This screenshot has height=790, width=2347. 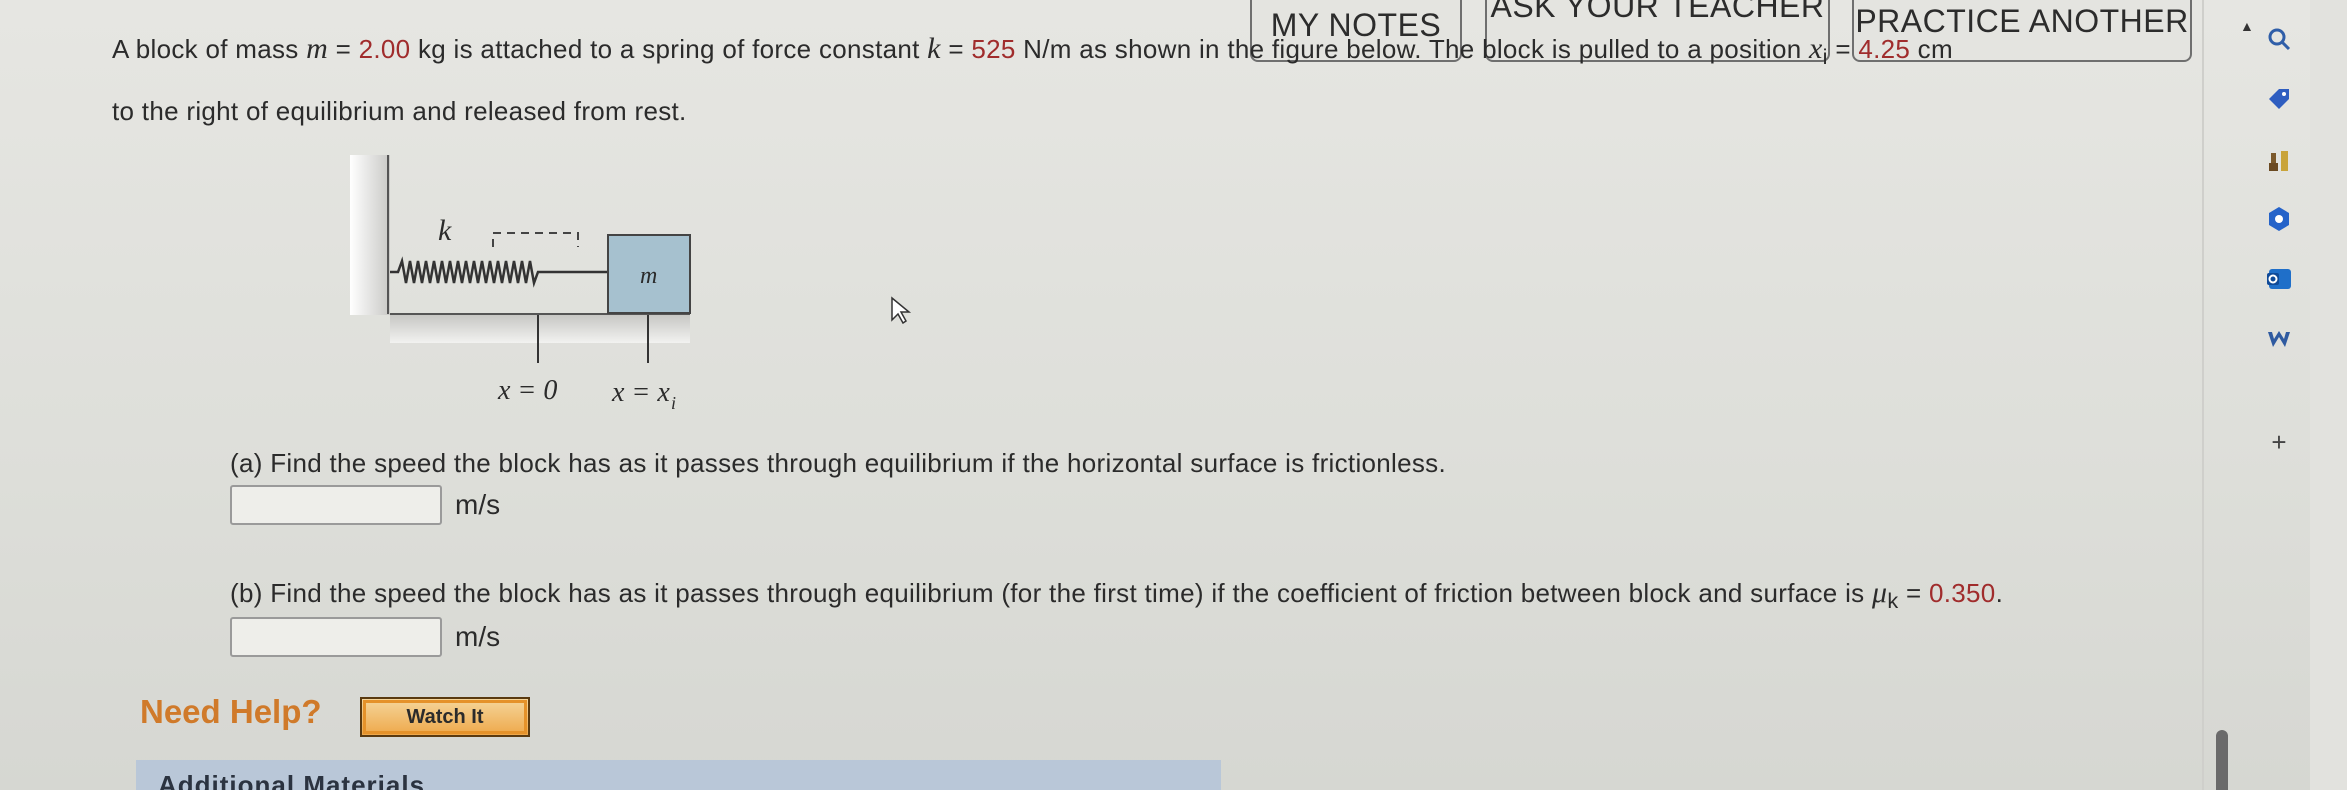 I want to click on part-b-text-fragment: =, so click(x=1913, y=593).